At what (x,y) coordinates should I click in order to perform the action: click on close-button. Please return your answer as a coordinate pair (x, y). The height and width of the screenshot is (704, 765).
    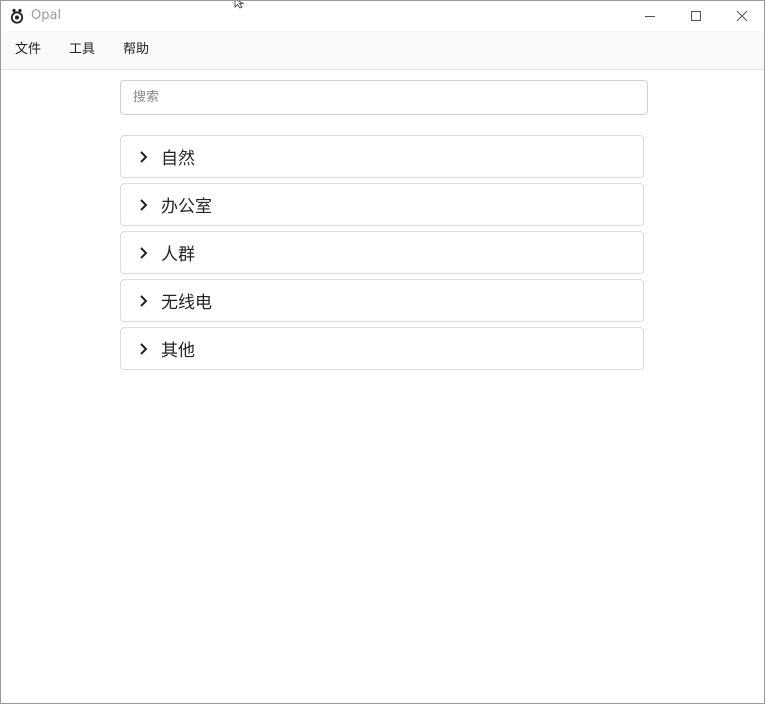
    Looking at the image, I should click on (741, 16).